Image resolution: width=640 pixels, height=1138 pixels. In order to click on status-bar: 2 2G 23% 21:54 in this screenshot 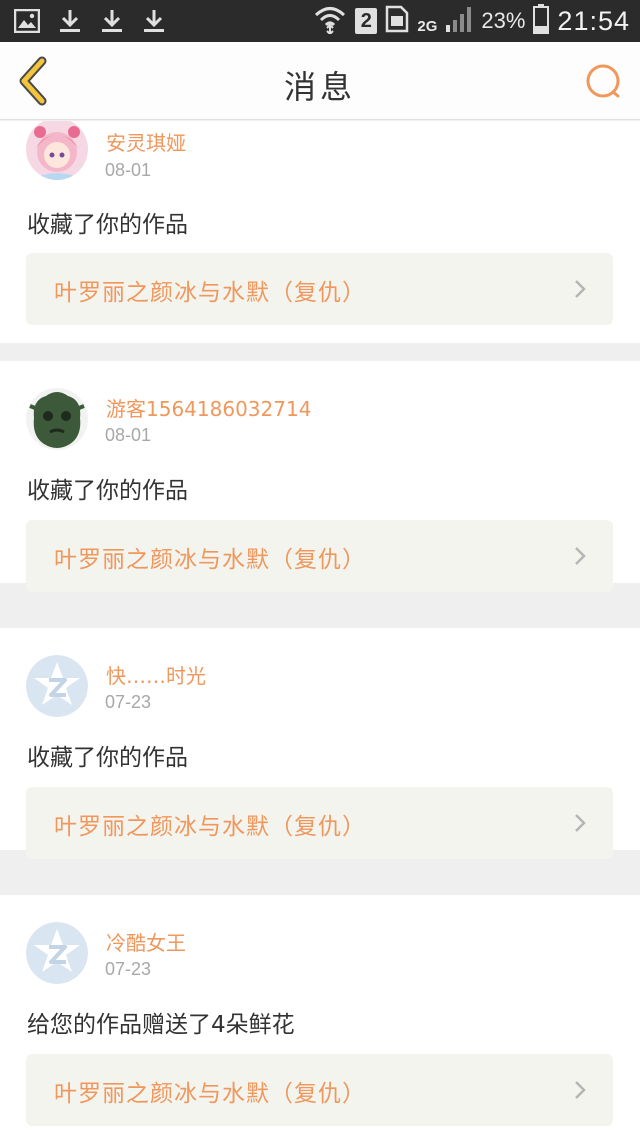, I will do `click(320, 21)`.